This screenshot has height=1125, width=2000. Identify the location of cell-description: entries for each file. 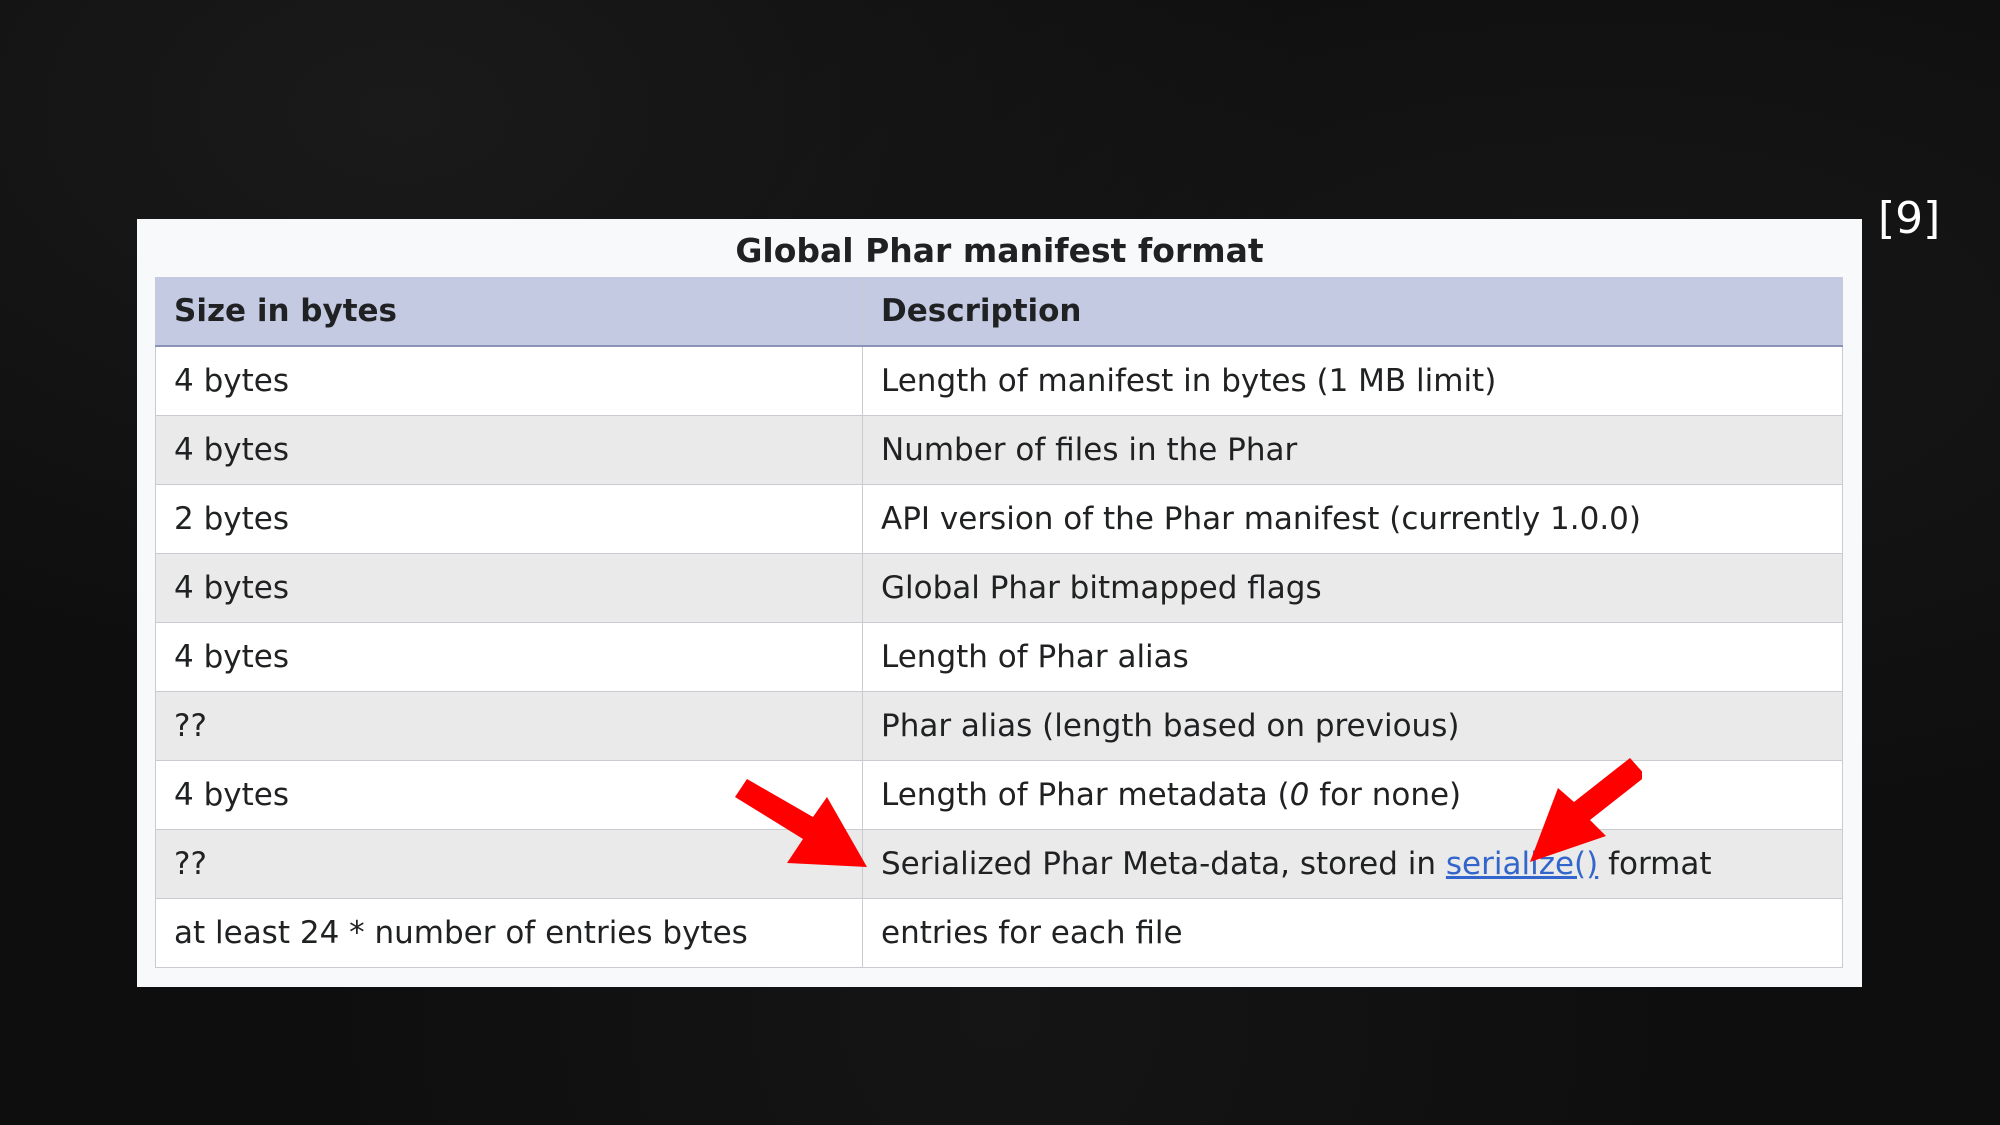
(1352, 933).